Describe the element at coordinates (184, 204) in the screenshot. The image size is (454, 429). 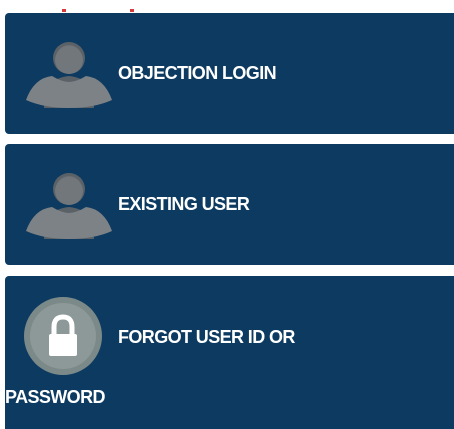
I see `existing-user-label: EXISTING USER` at that location.